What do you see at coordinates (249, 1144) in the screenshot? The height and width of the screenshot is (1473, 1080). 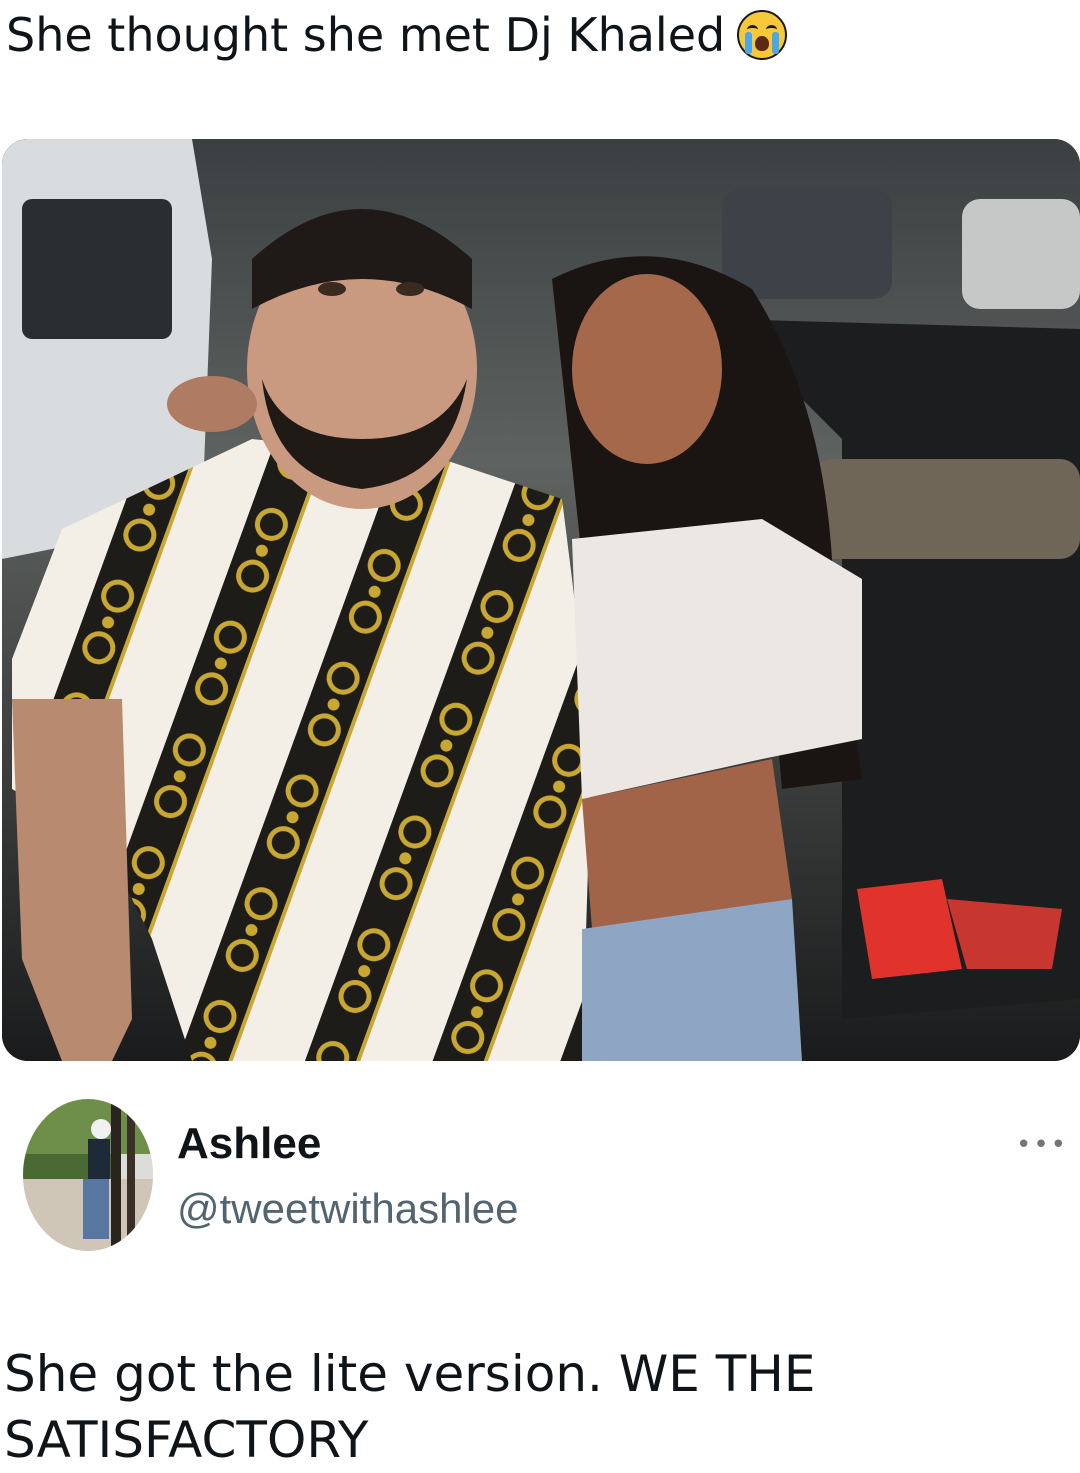 I see `display-name: Ashlee` at bounding box center [249, 1144].